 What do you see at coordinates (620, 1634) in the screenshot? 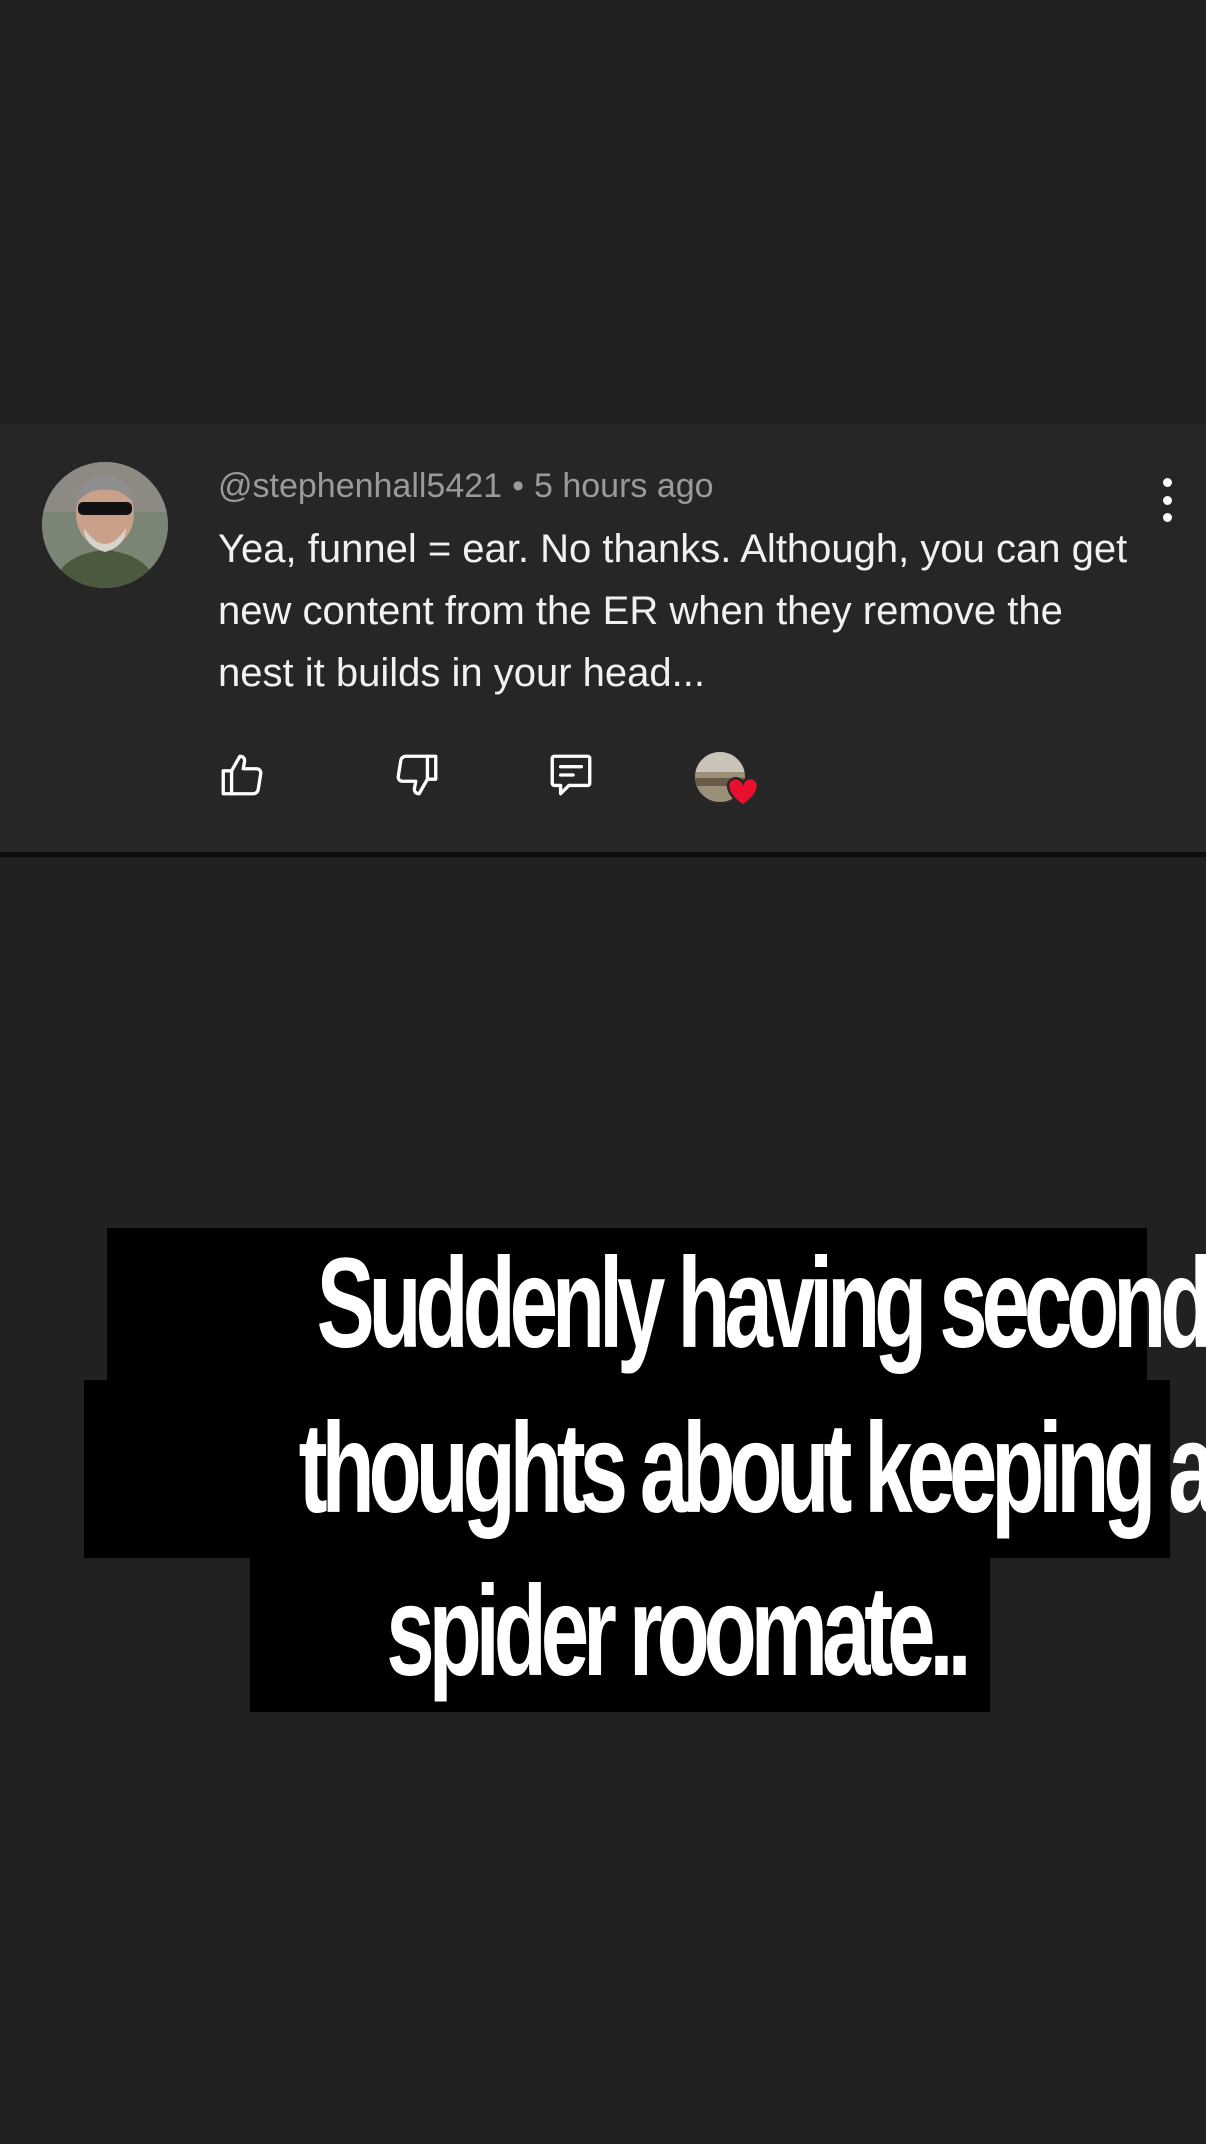
I see `caption-line-3: spider roomate..` at bounding box center [620, 1634].